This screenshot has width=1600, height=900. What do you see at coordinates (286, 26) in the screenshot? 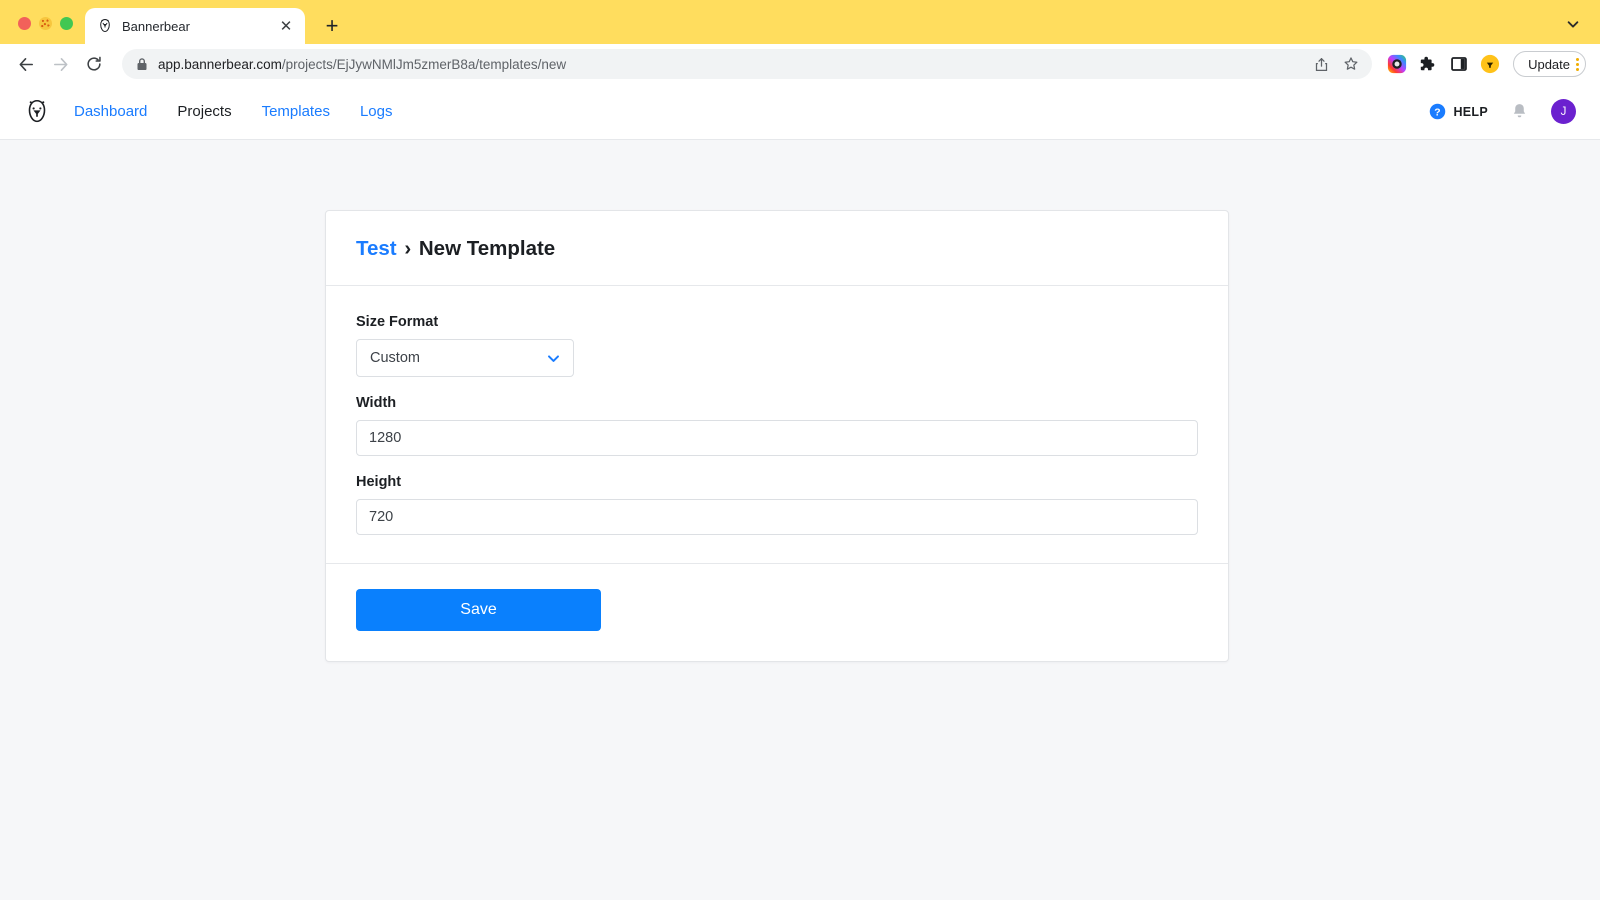
I see `close-icon: ✕` at bounding box center [286, 26].